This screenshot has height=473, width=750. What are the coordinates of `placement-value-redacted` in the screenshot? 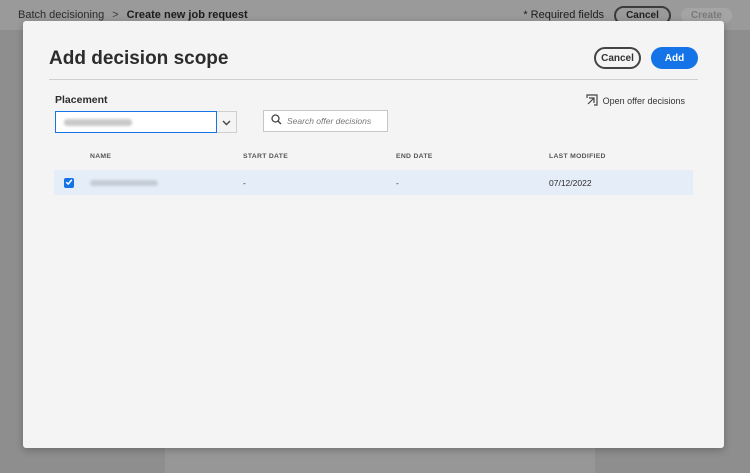 It's located at (98, 122).